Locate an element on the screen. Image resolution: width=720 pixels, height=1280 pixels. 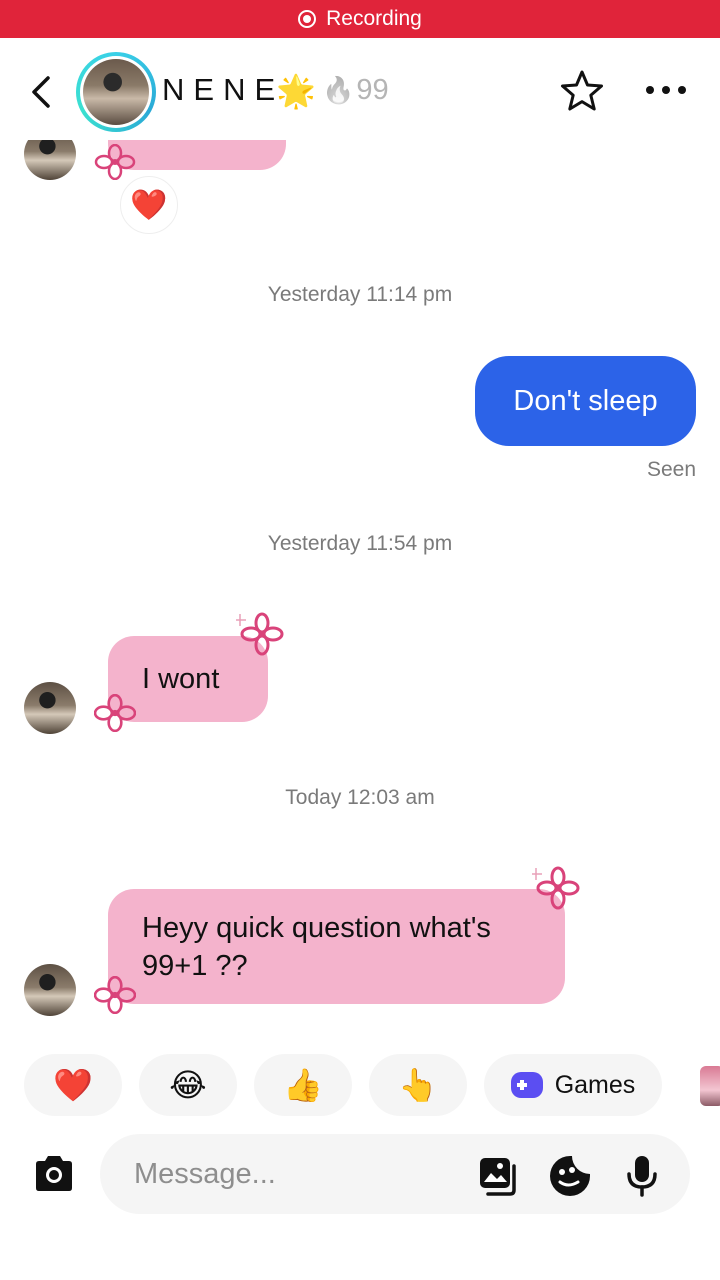
sent-message-bubble: Don't sleep is located at coordinates (585, 401).